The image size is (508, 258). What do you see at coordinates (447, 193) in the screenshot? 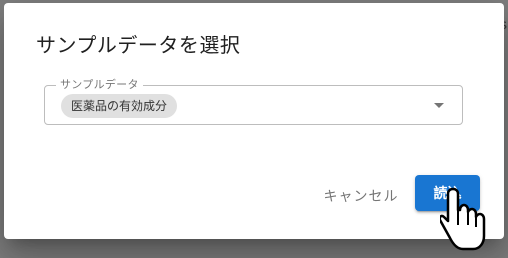
I see `load-button: 読込` at bounding box center [447, 193].